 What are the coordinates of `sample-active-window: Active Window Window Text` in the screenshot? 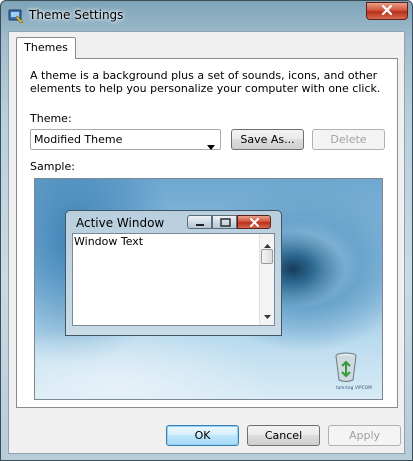 It's located at (173, 273).